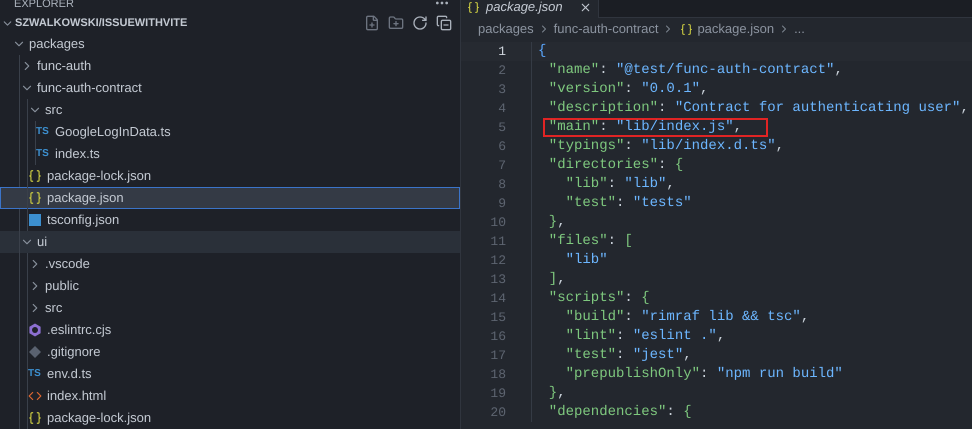 This screenshot has height=429, width=972. Describe the element at coordinates (658, 355) in the screenshot. I see `json-string: "jest"` at that location.